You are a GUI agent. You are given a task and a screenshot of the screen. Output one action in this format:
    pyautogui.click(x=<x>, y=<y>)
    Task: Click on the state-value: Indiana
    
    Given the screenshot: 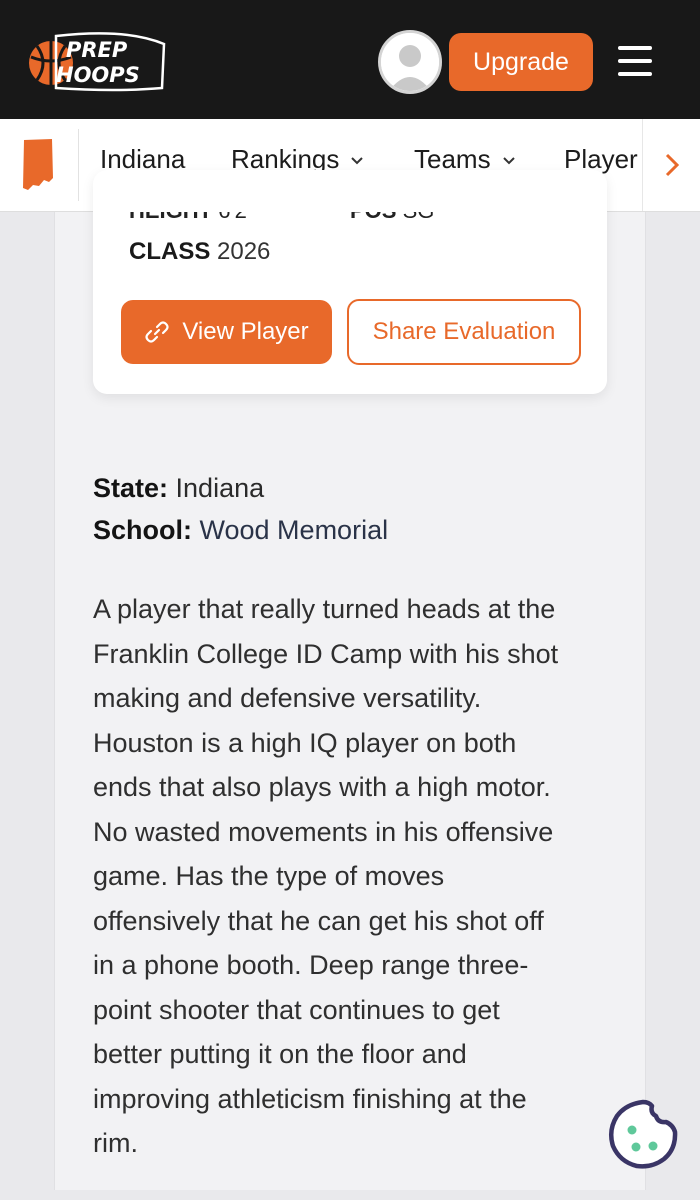 What is the action you would take?
    pyautogui.click(x=220, y=488)
    